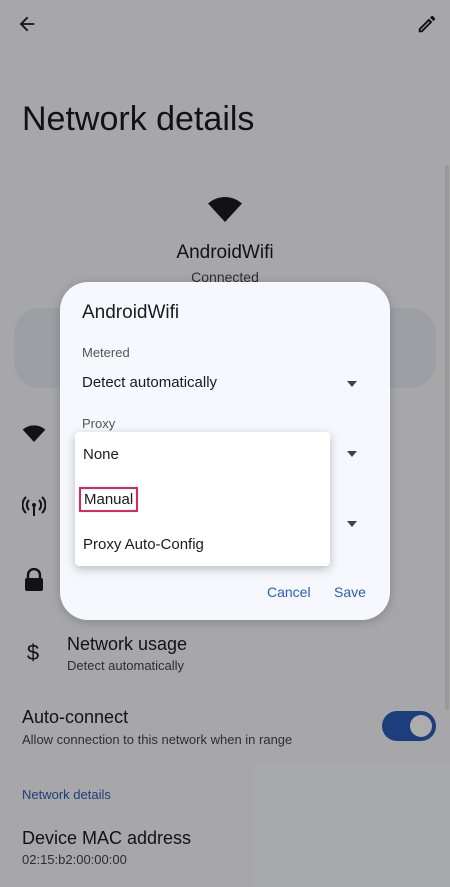 The width and height of the screenshot is (450, 887). I want to click on metered-label: Metered, so click(106, 352).